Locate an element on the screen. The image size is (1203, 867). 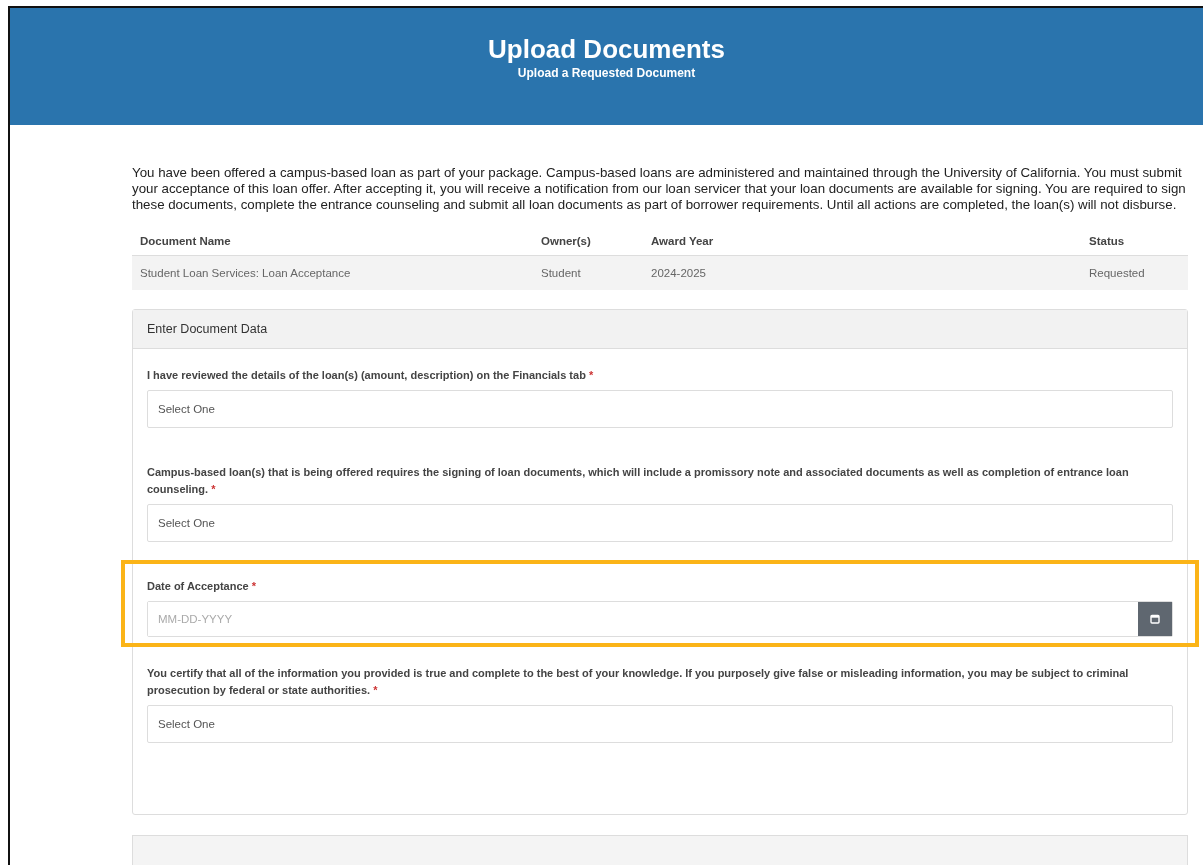
intro-paragraph: You have been offered a campus-based loan as part of your package. Campus-based loans are administered and maintained through the University of California. You must submit your acceptance of this loan offer. After accepting it, you will receive a notification from our loan servicer that your loan documents are available for signing. You are required to sign these documents, complete the entrance counseling and submit all loan documents as part of borrower requirements. Until all actions are completed, the loan(s) will not disburse. is located at coordinates (659, 189).